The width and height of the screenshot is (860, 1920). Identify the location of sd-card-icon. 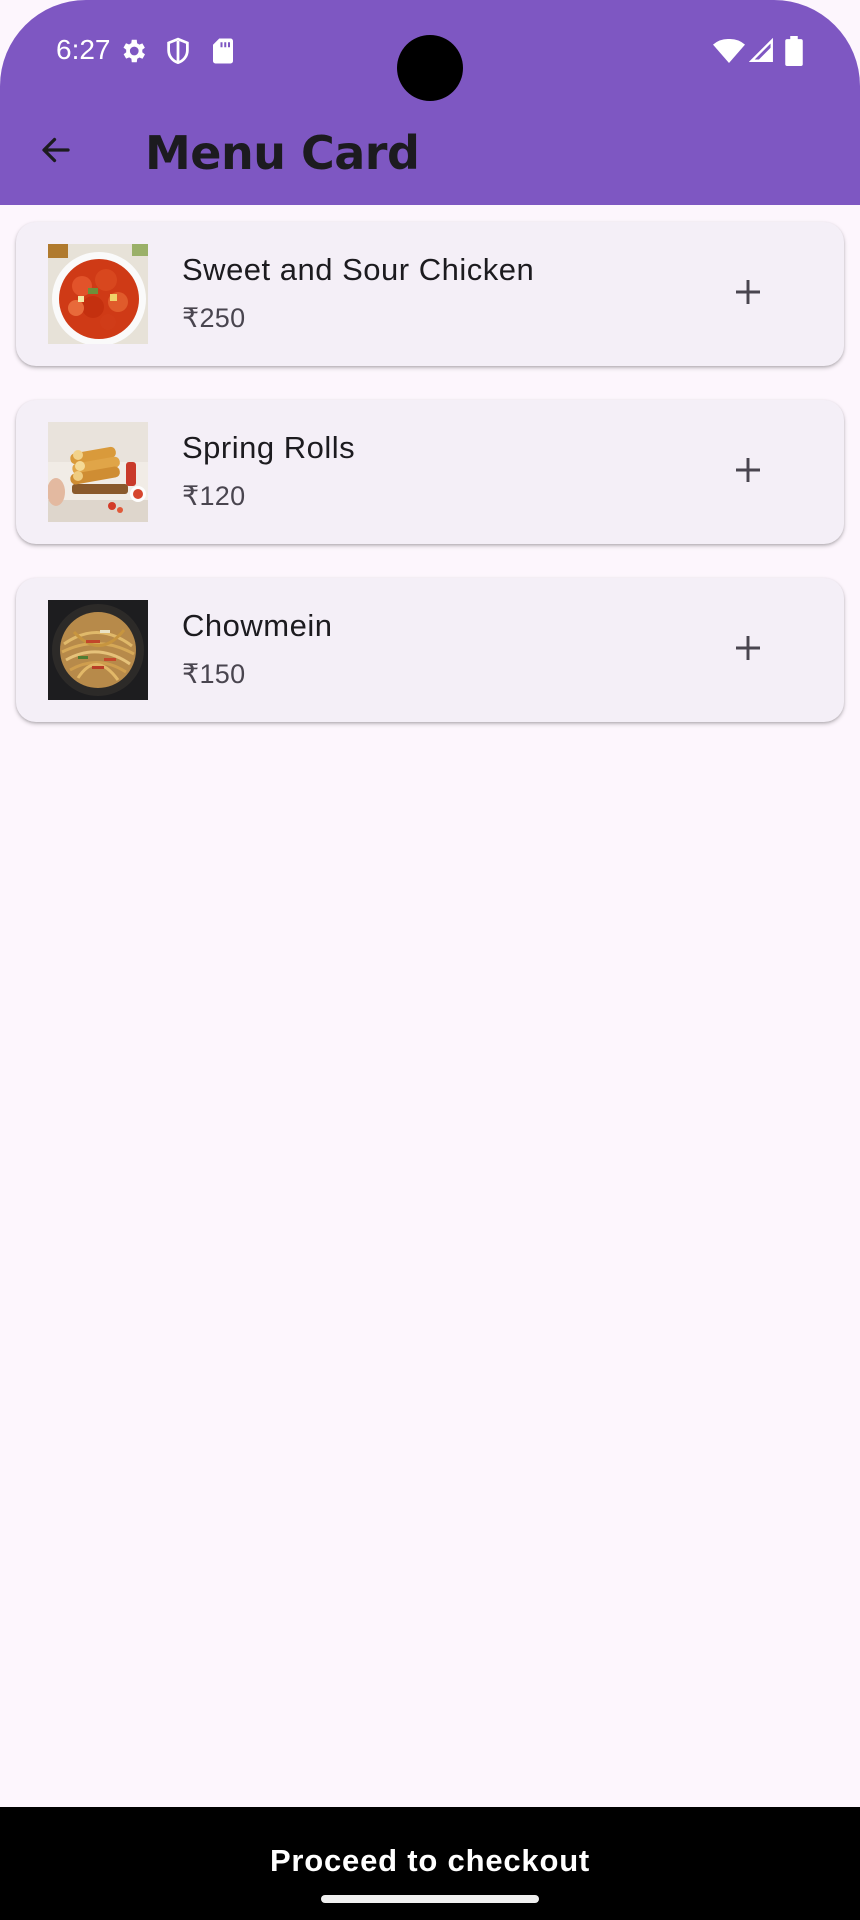
(223, 51).